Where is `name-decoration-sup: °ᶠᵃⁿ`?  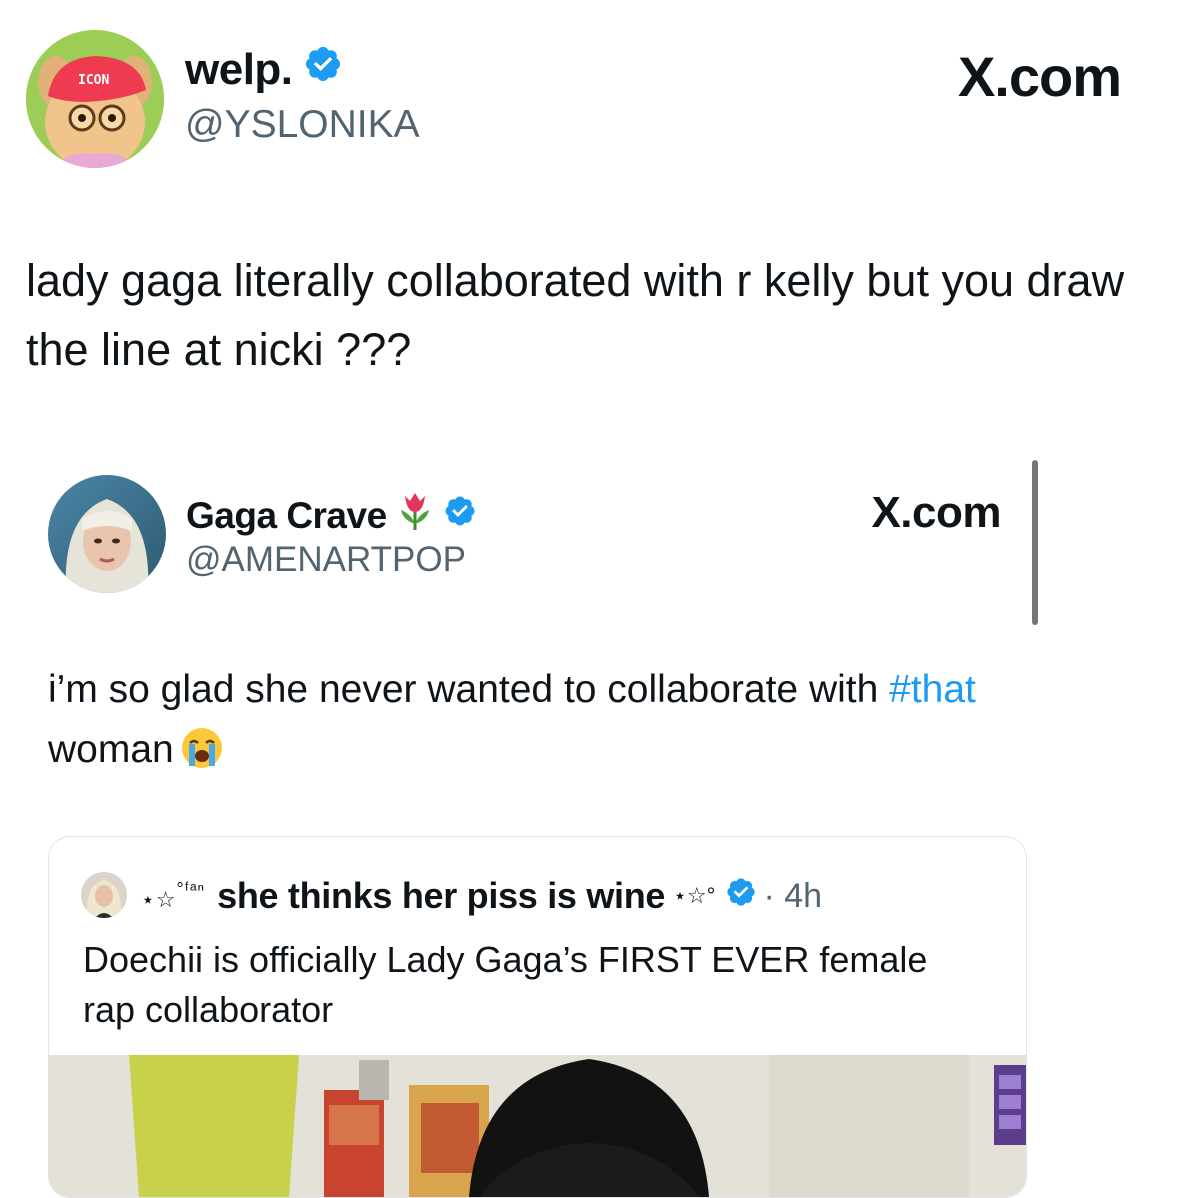 name-decoration-sup: °ᶠᵃⁿ is located at coordinates (191, 889).